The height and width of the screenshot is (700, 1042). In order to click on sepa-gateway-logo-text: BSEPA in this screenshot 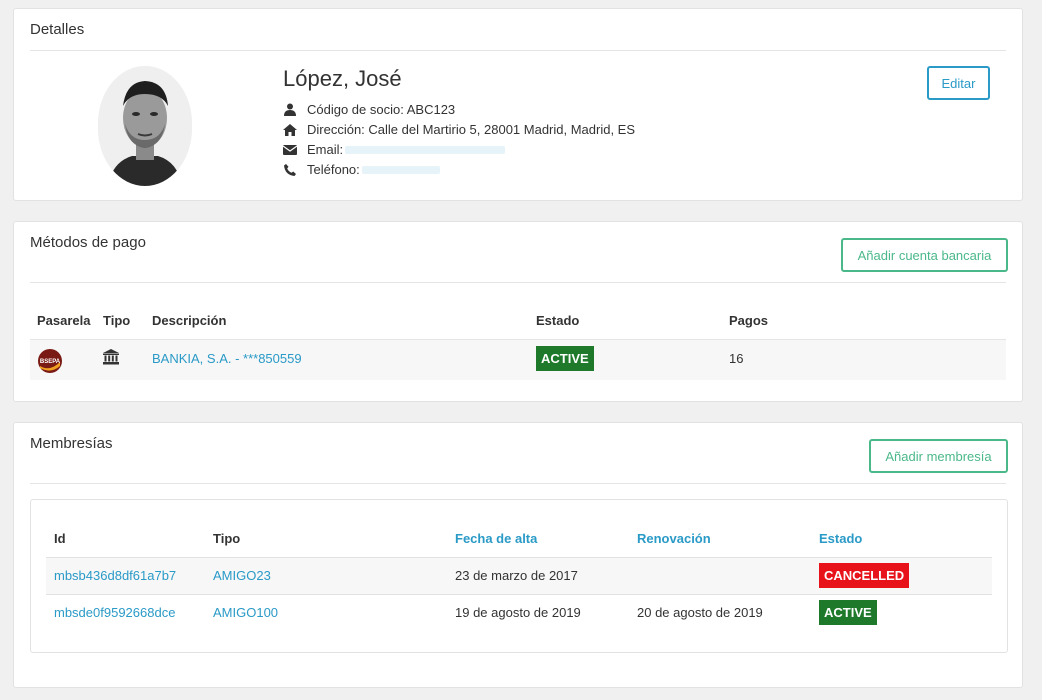, I will do `click(50, 362)`.